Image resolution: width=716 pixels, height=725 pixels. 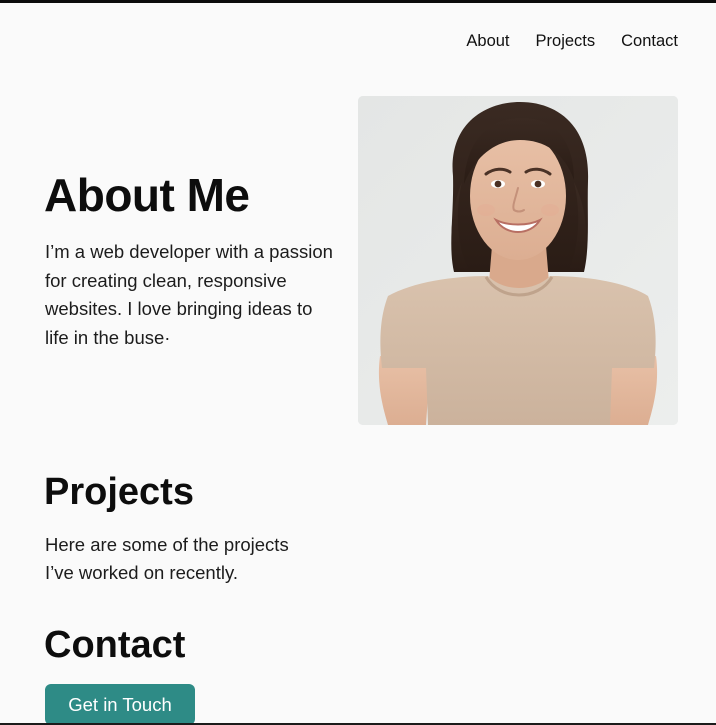 What do you see at coordinates (147, 195) in the screenshot?
I see `about-heading: About Me` at bounding box center [147, 195].